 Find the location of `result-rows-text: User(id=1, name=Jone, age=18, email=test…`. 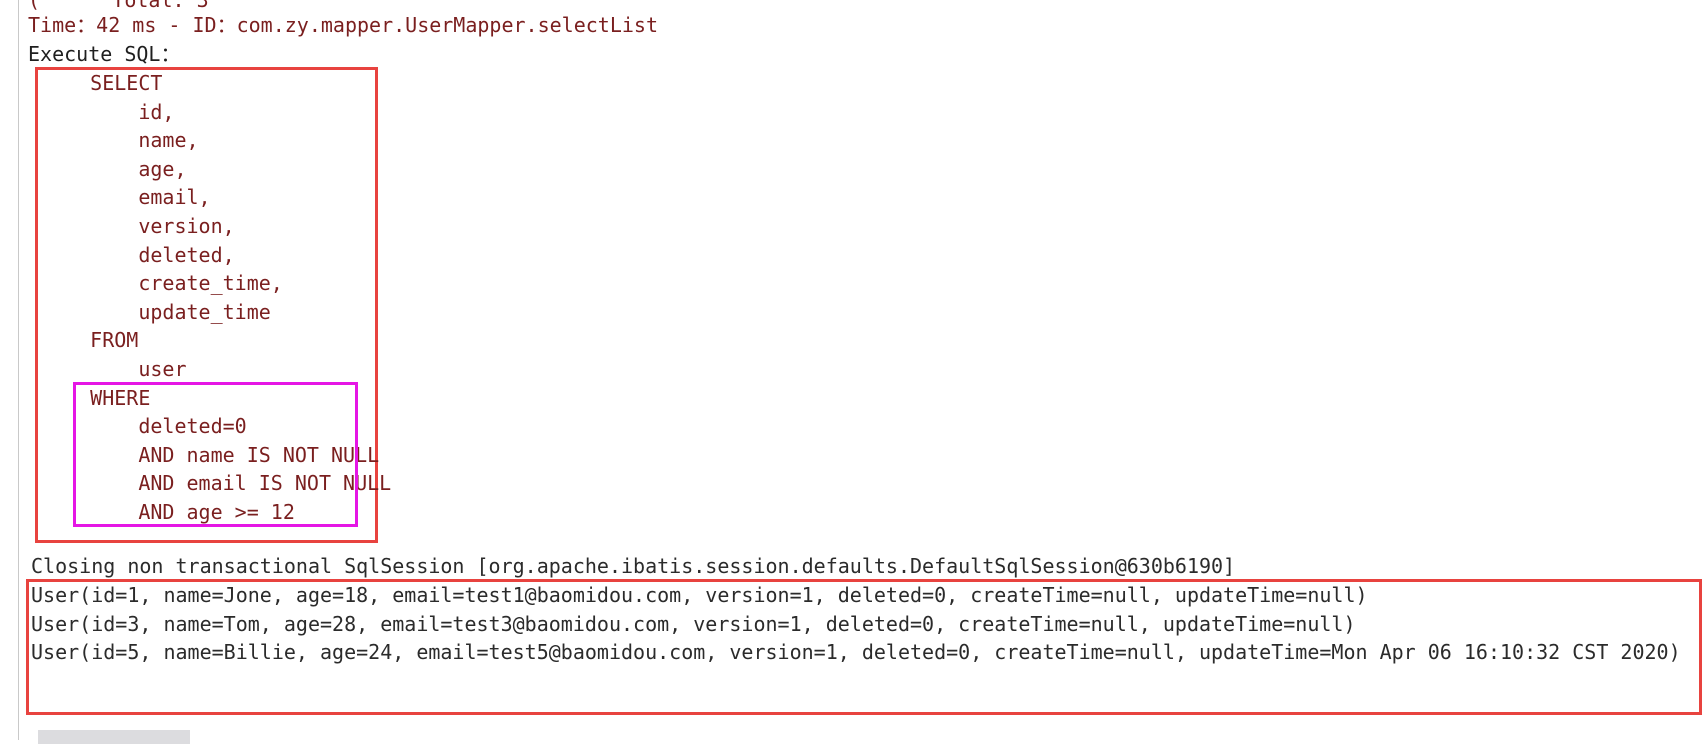

result-rows-text: User(id=1, name=Jone, age=18, email=test… is located at coordinates (856, 624).